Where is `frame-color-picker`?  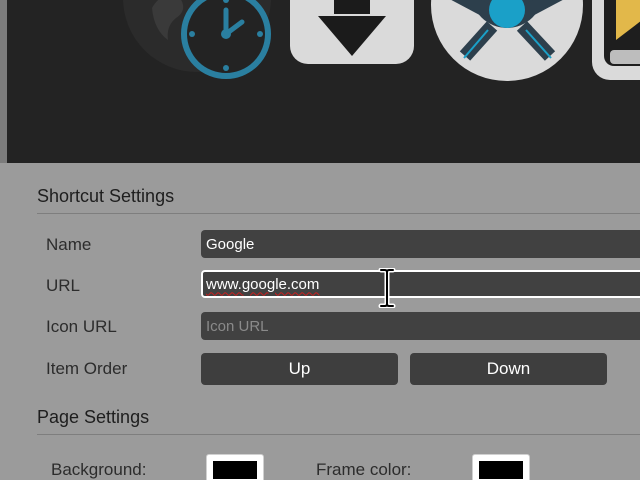
frame-color-picker is located at coordinates (501, 467).